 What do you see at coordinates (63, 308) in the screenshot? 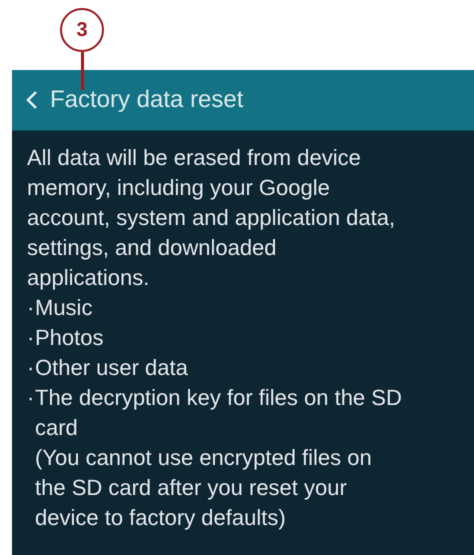
I see `list-item: Music` at bounding box center [63, 308].